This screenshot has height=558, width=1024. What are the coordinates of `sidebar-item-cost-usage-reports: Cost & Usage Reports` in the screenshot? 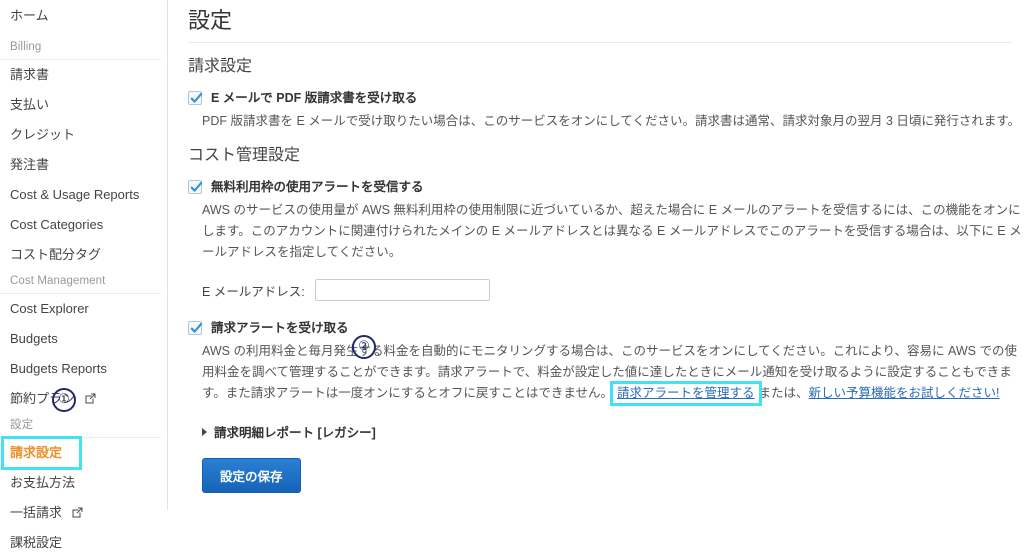 It's located at (83, 195).